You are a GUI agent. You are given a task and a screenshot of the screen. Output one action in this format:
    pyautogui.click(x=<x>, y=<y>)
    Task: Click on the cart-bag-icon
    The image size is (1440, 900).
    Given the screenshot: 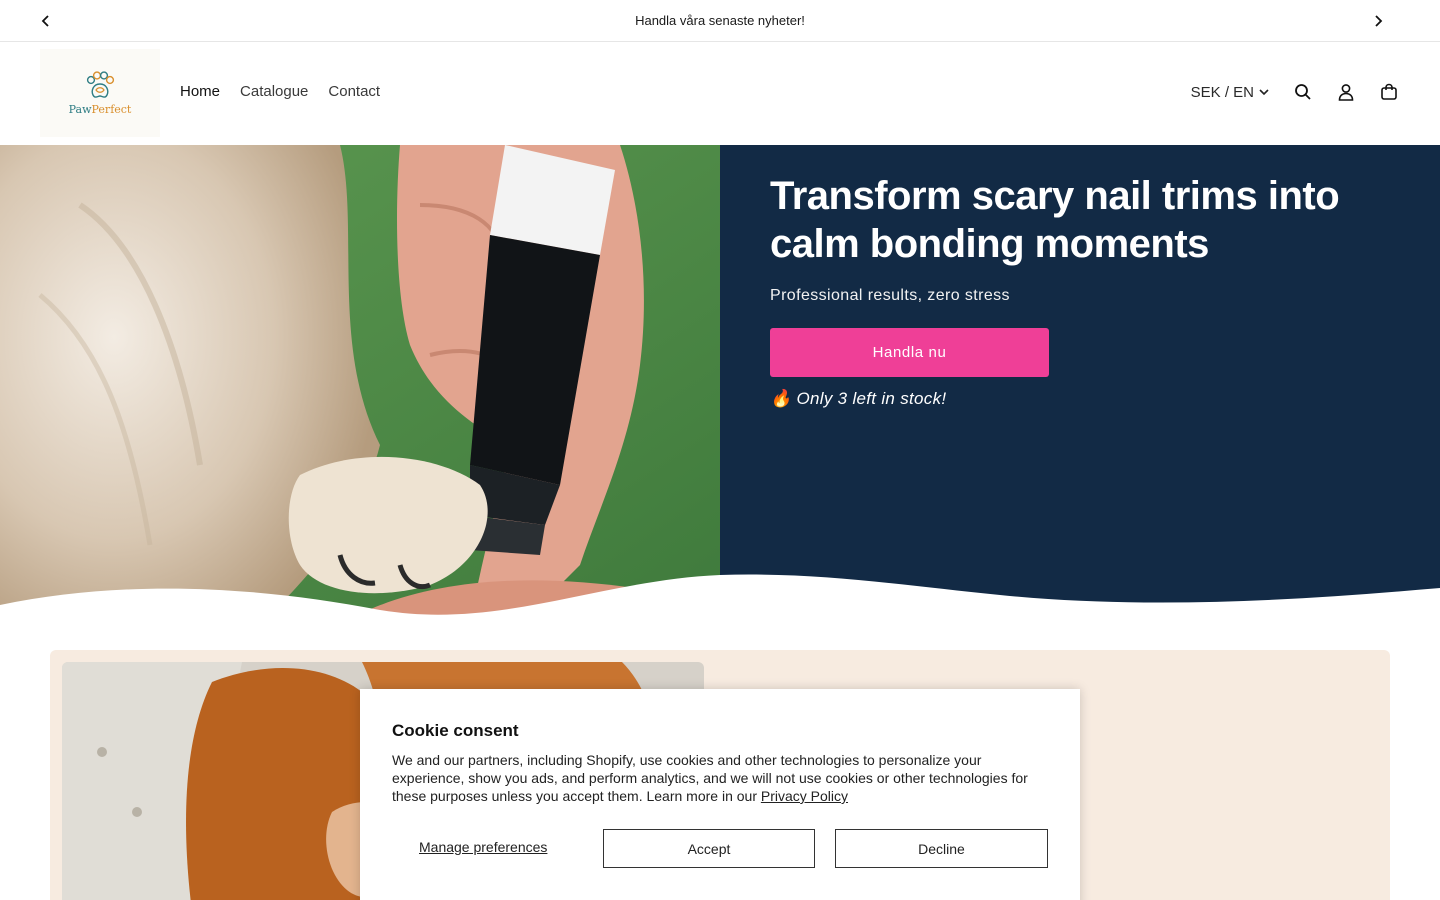 What is the action you would take?
    pyautogui.click(x=1389, y=92)
    